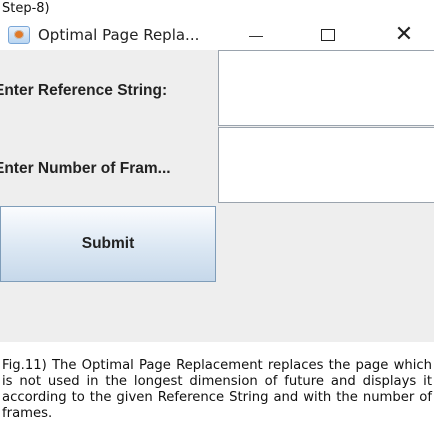 Image resolution: width=434 pixels, height=425 pixels. Describe the element at coordinates (19, 35) in the screenshot. I see `java-app-icon` at that location.